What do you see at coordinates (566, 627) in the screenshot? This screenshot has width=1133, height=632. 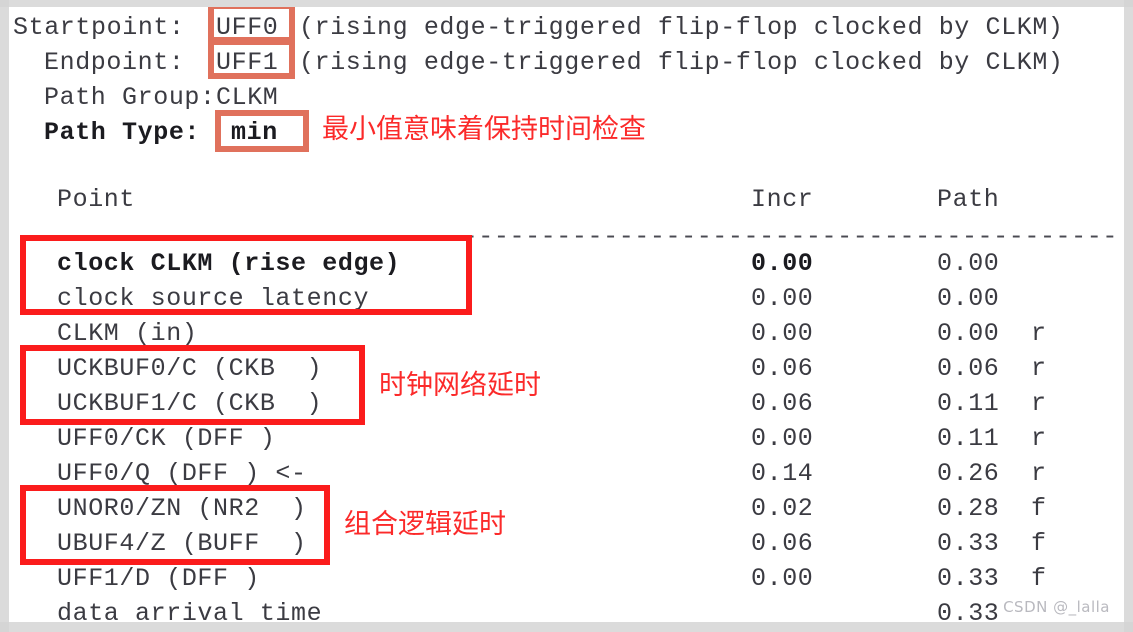 I see `page-edge-bottom` at bounding box center [566, 627].